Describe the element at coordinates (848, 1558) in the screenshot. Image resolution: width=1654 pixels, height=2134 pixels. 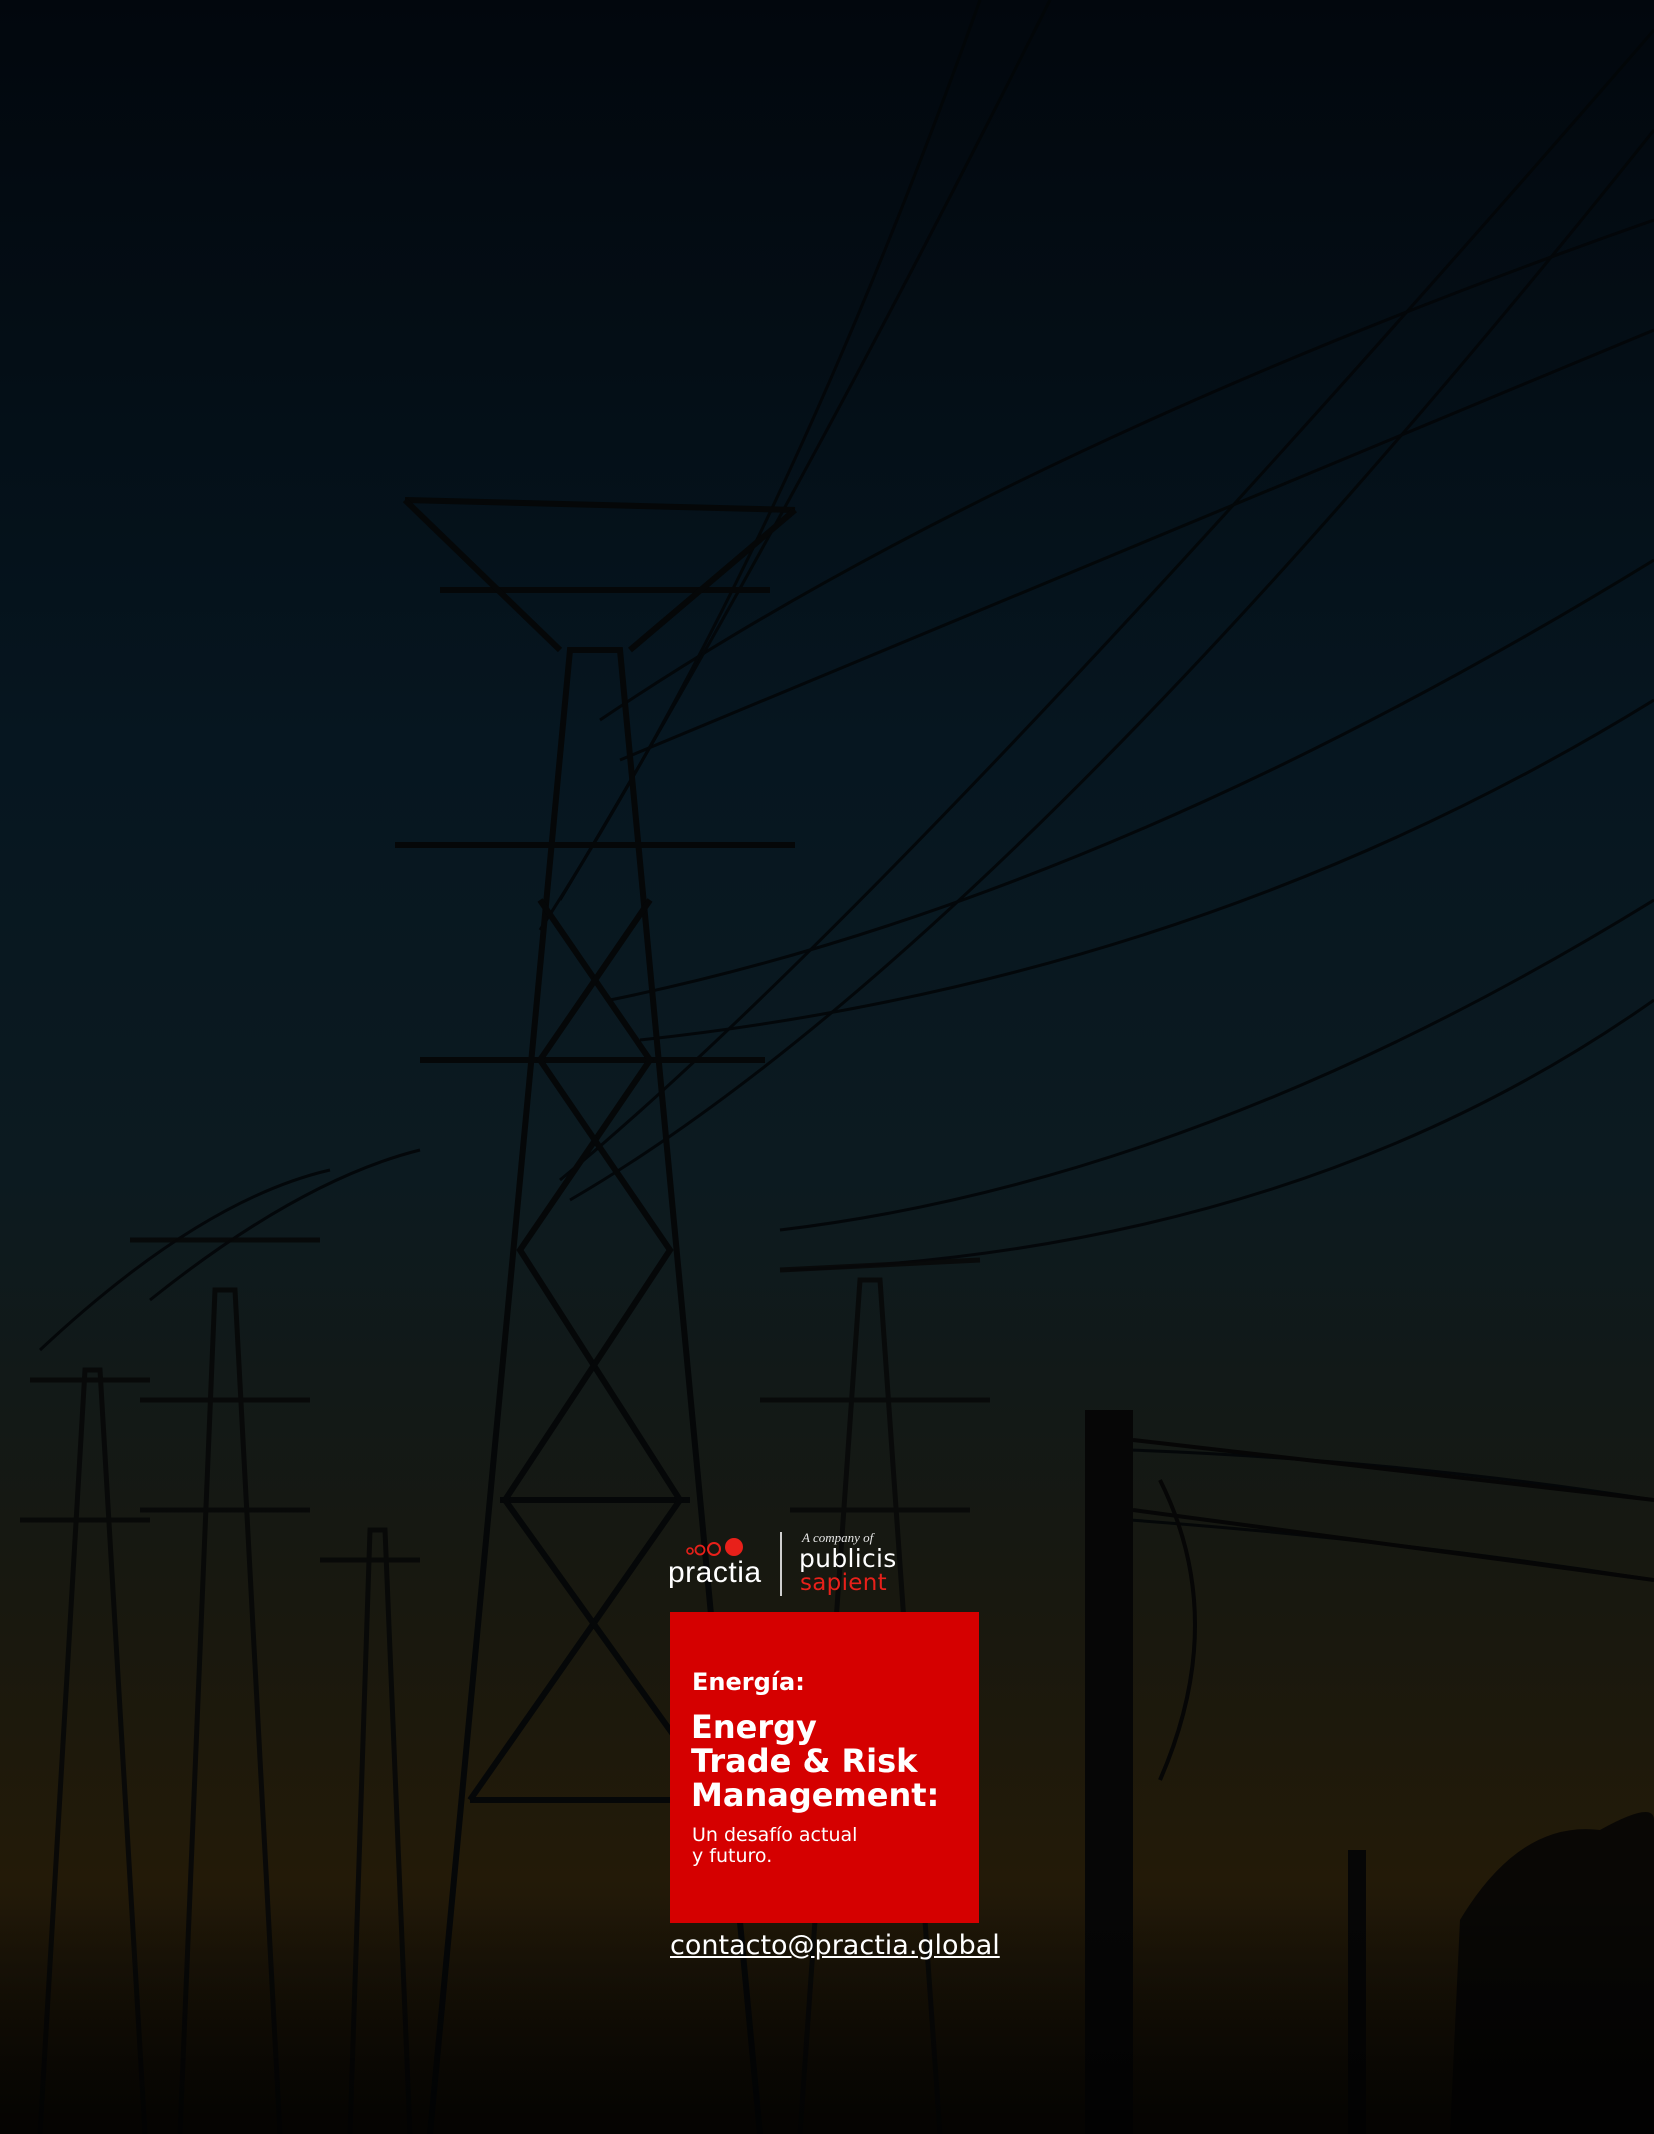
I see `publicis-logo-text: publicis` at that location.